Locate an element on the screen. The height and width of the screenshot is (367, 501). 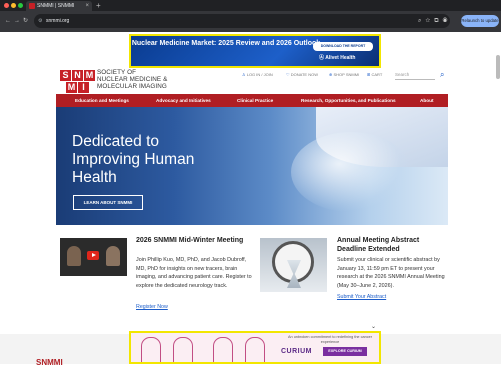
hero-image-mask is located at coordinates (351, 172).